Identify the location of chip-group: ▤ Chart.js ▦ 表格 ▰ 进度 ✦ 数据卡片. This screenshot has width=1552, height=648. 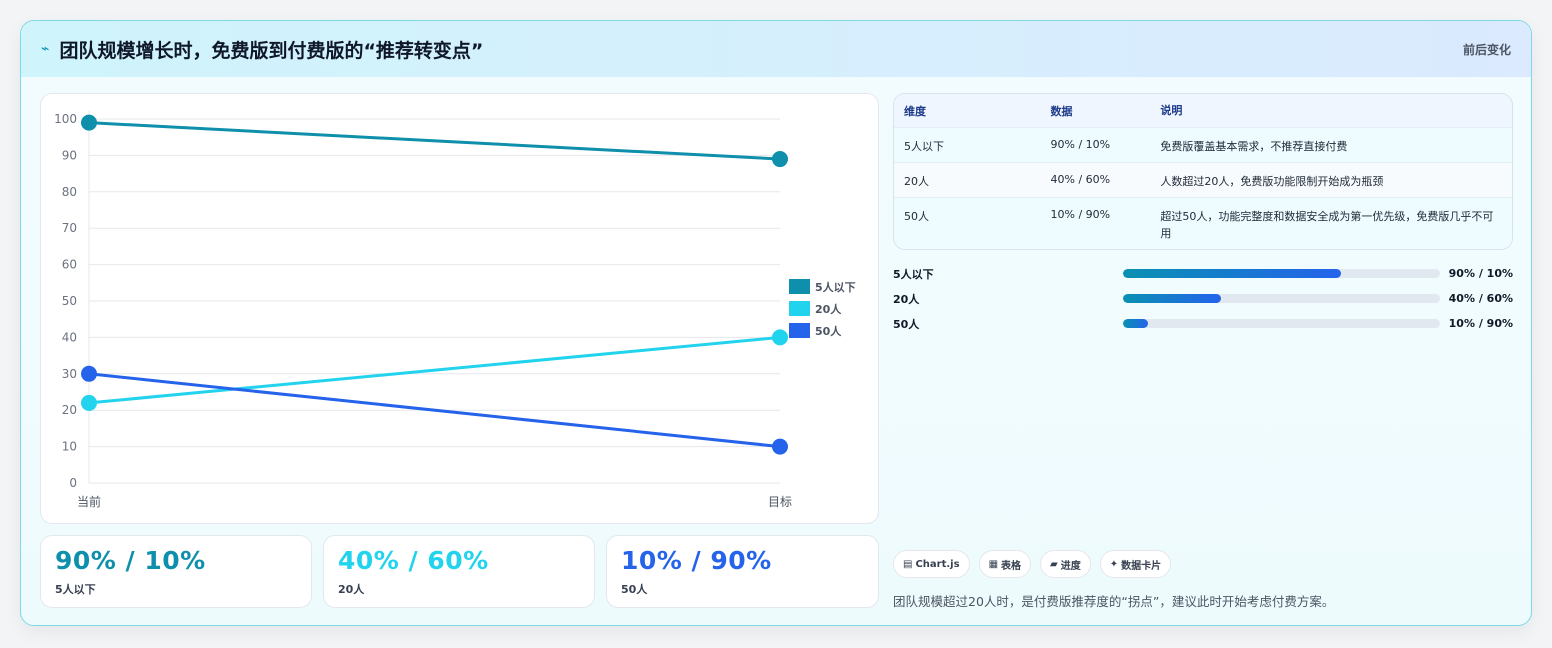
(1032, 564).